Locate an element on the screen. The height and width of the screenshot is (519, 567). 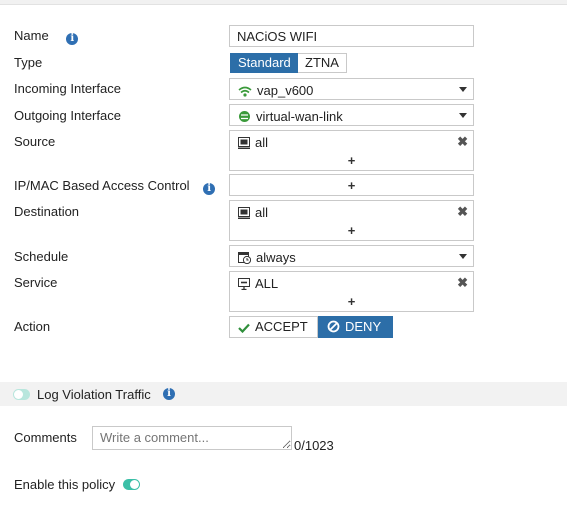
ipmac-row-label: IP/MAC Based Access Control i is located at coordinates (115, 186).